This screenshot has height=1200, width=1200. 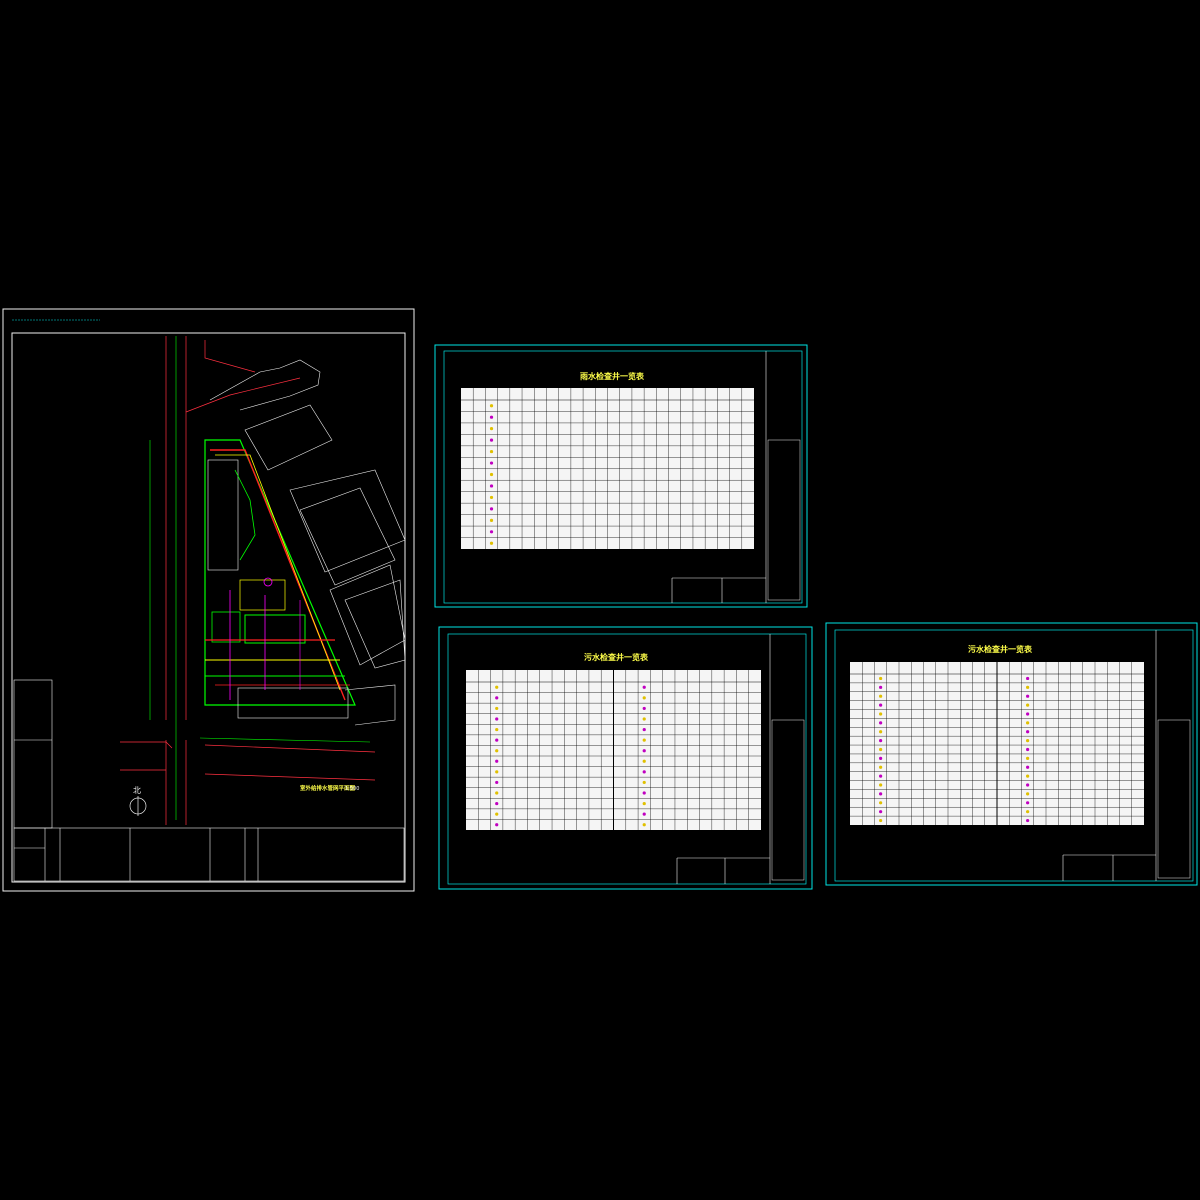 I want to click on sewage-sheet-1: 污水检查井一览表, so click(x=625, y=758).